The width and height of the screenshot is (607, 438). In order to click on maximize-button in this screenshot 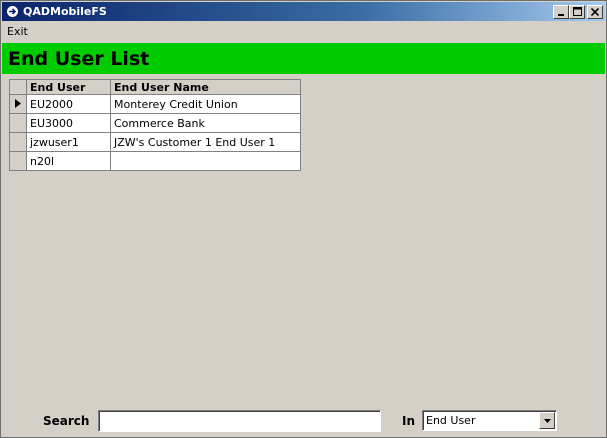, I will do `click(577, 11)`.